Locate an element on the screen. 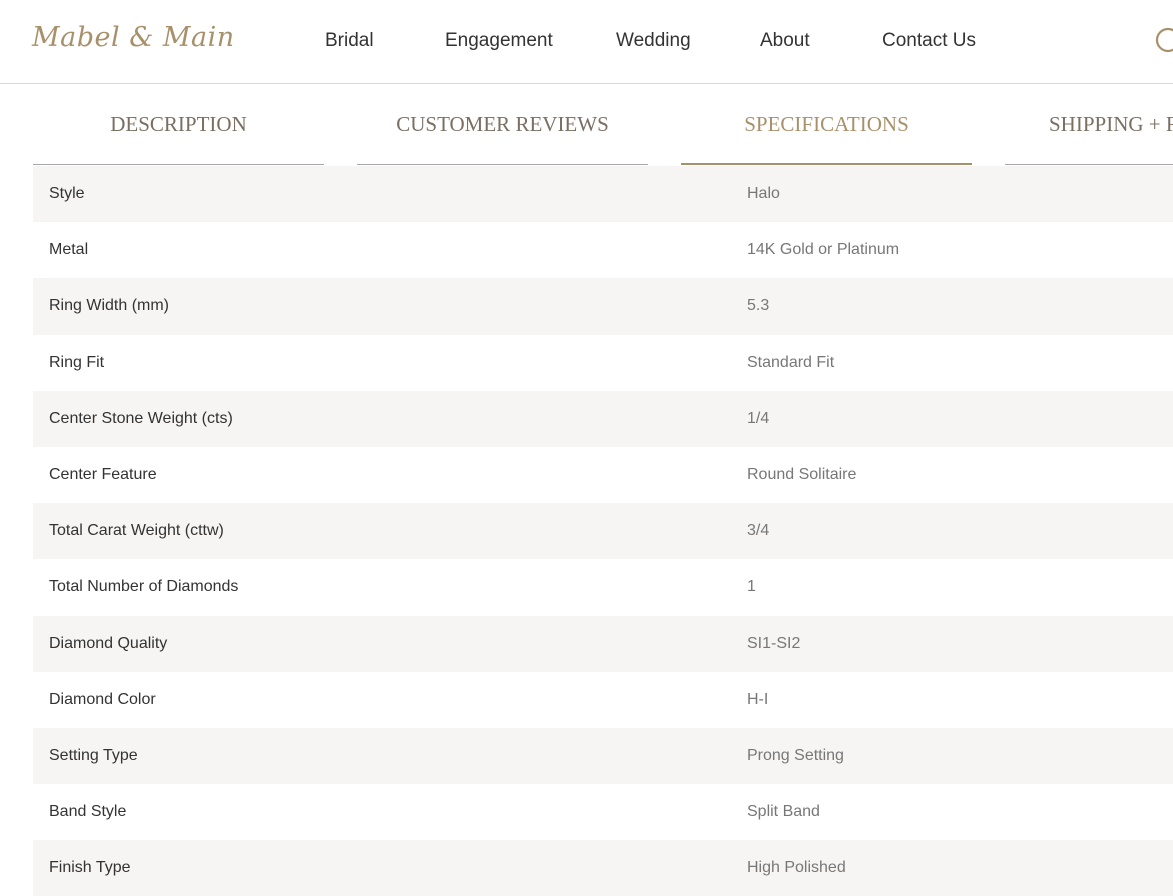 This screenshot has height=896, width=1173. spec-label: Ring Width (mm) is located at coordinates (109, 306).